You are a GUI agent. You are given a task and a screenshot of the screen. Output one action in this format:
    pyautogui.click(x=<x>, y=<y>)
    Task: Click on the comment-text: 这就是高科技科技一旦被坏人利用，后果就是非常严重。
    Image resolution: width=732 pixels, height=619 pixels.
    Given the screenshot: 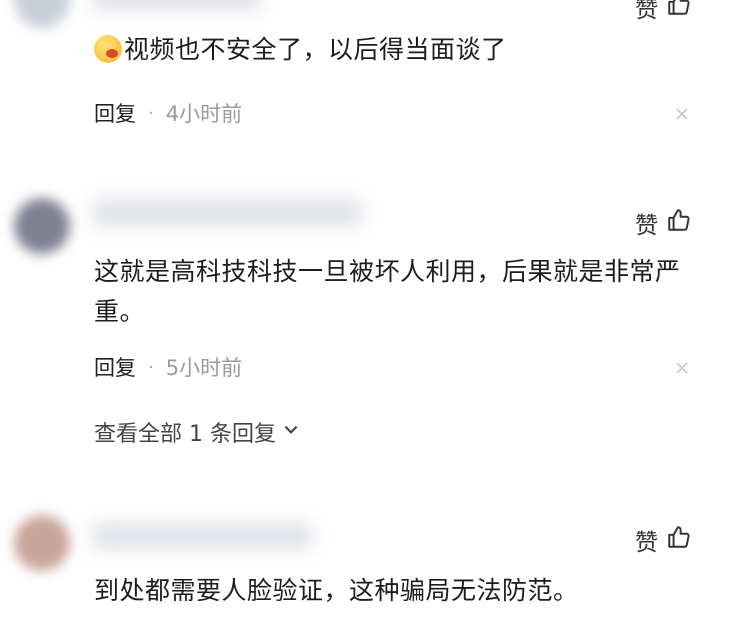 What is the action you would take?
    pyautogui.click(x=387, y=291)
    